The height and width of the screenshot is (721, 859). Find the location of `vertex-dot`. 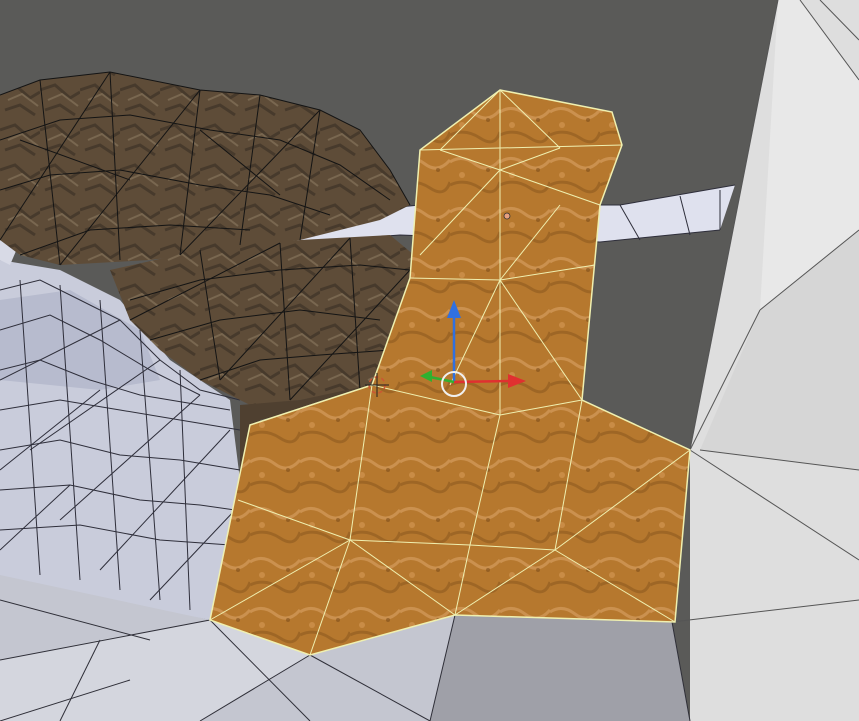

vertex-dot is located at coordinates (507, 216).